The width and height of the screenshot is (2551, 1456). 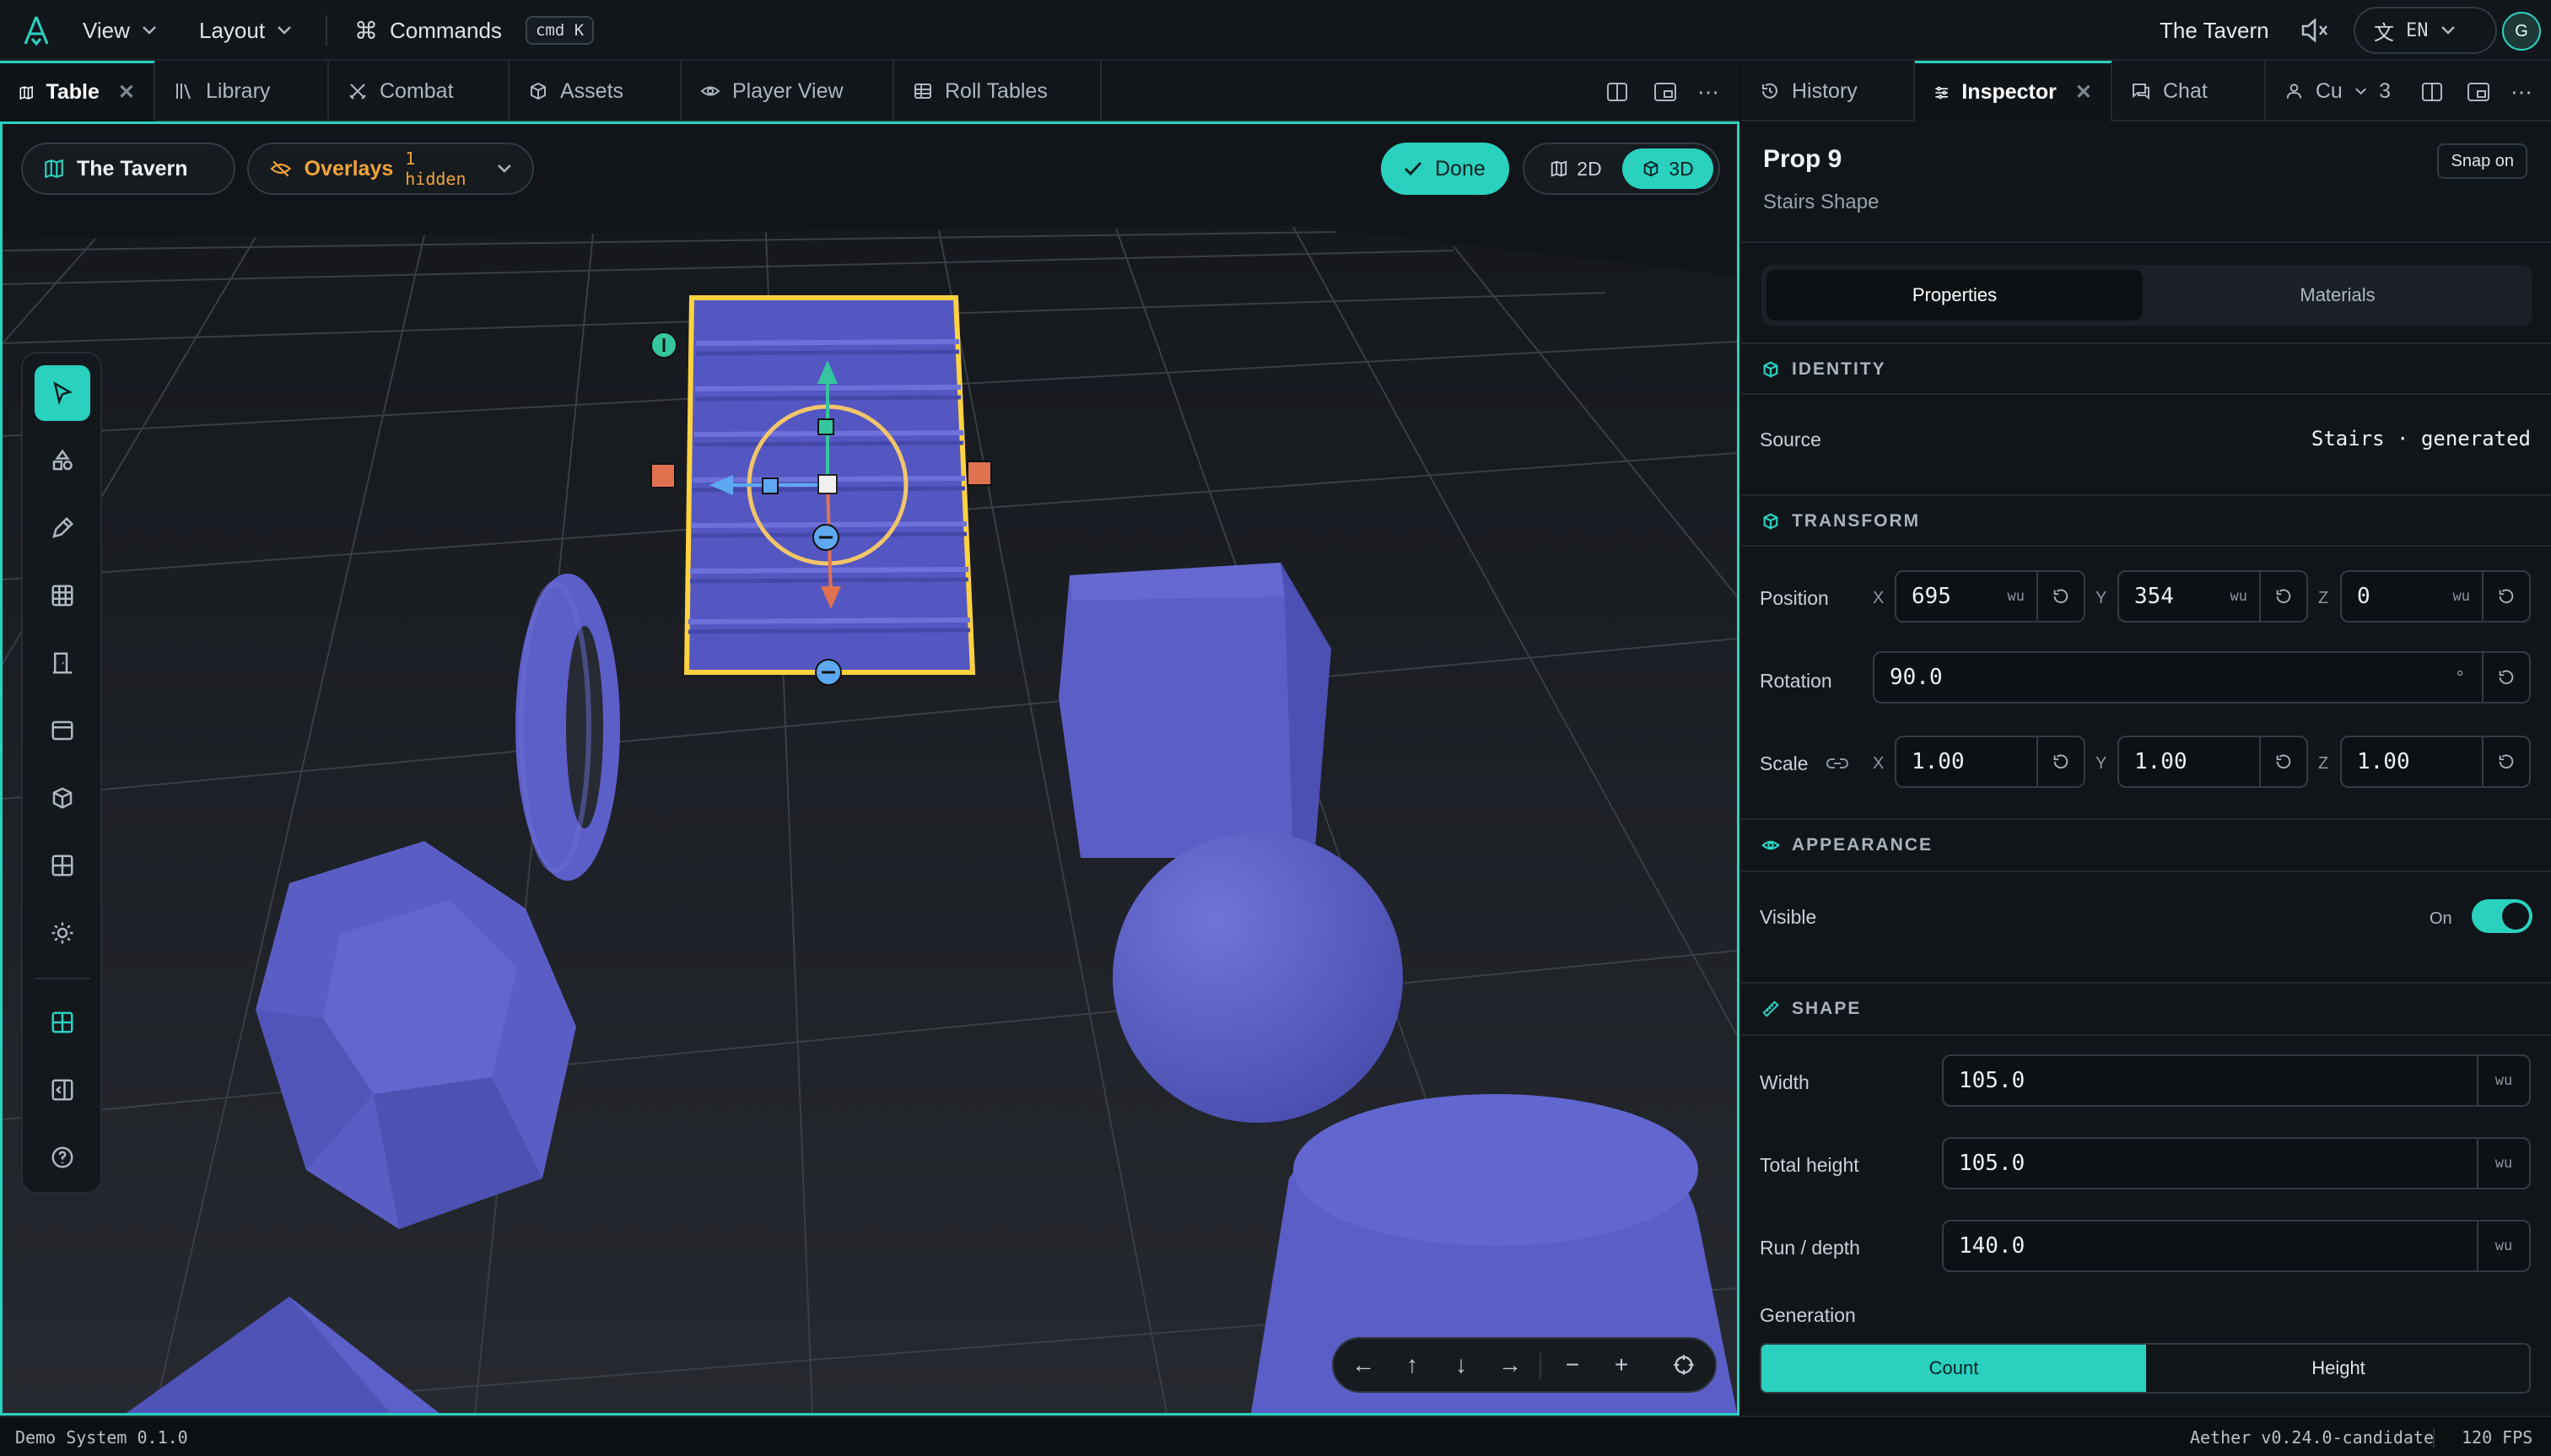 I want to click on zoom-in-button: +, so click(x=1621, y=1364).